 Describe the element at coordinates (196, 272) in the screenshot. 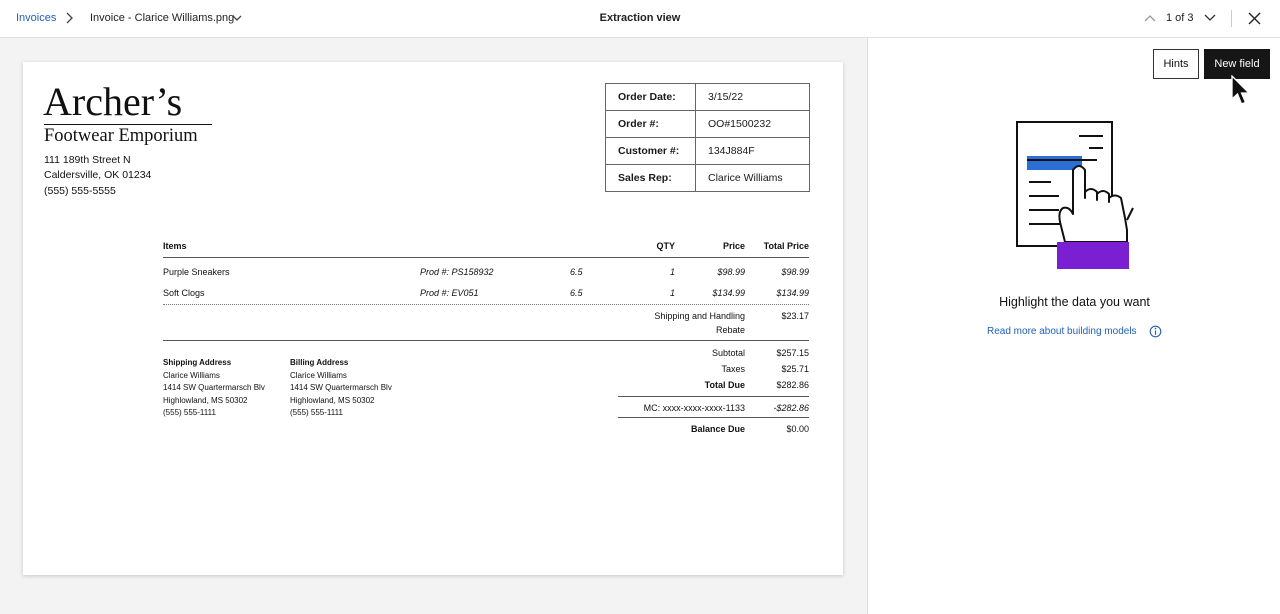

I see `item-name: Purple Sneakers` at that location.